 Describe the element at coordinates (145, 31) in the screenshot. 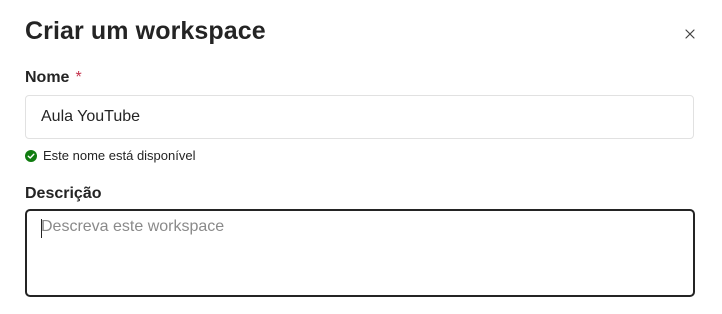

I see `dialog-title: Criar um workspace` at that location.